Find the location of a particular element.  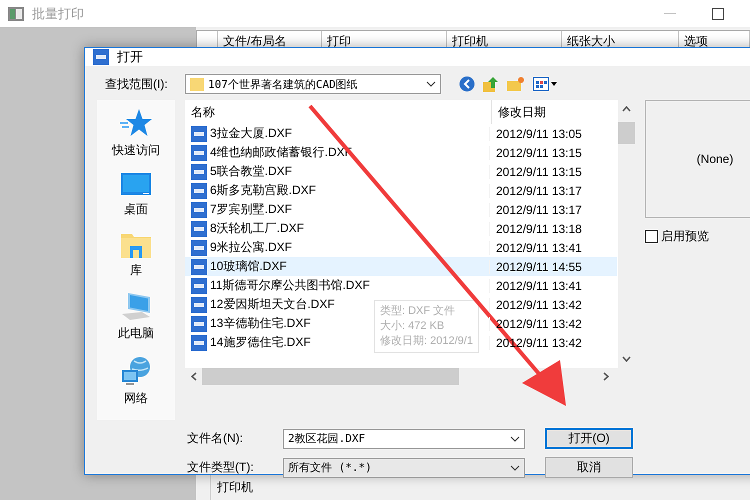

place-item: 快速访问 is located at coordinates (136, 133).